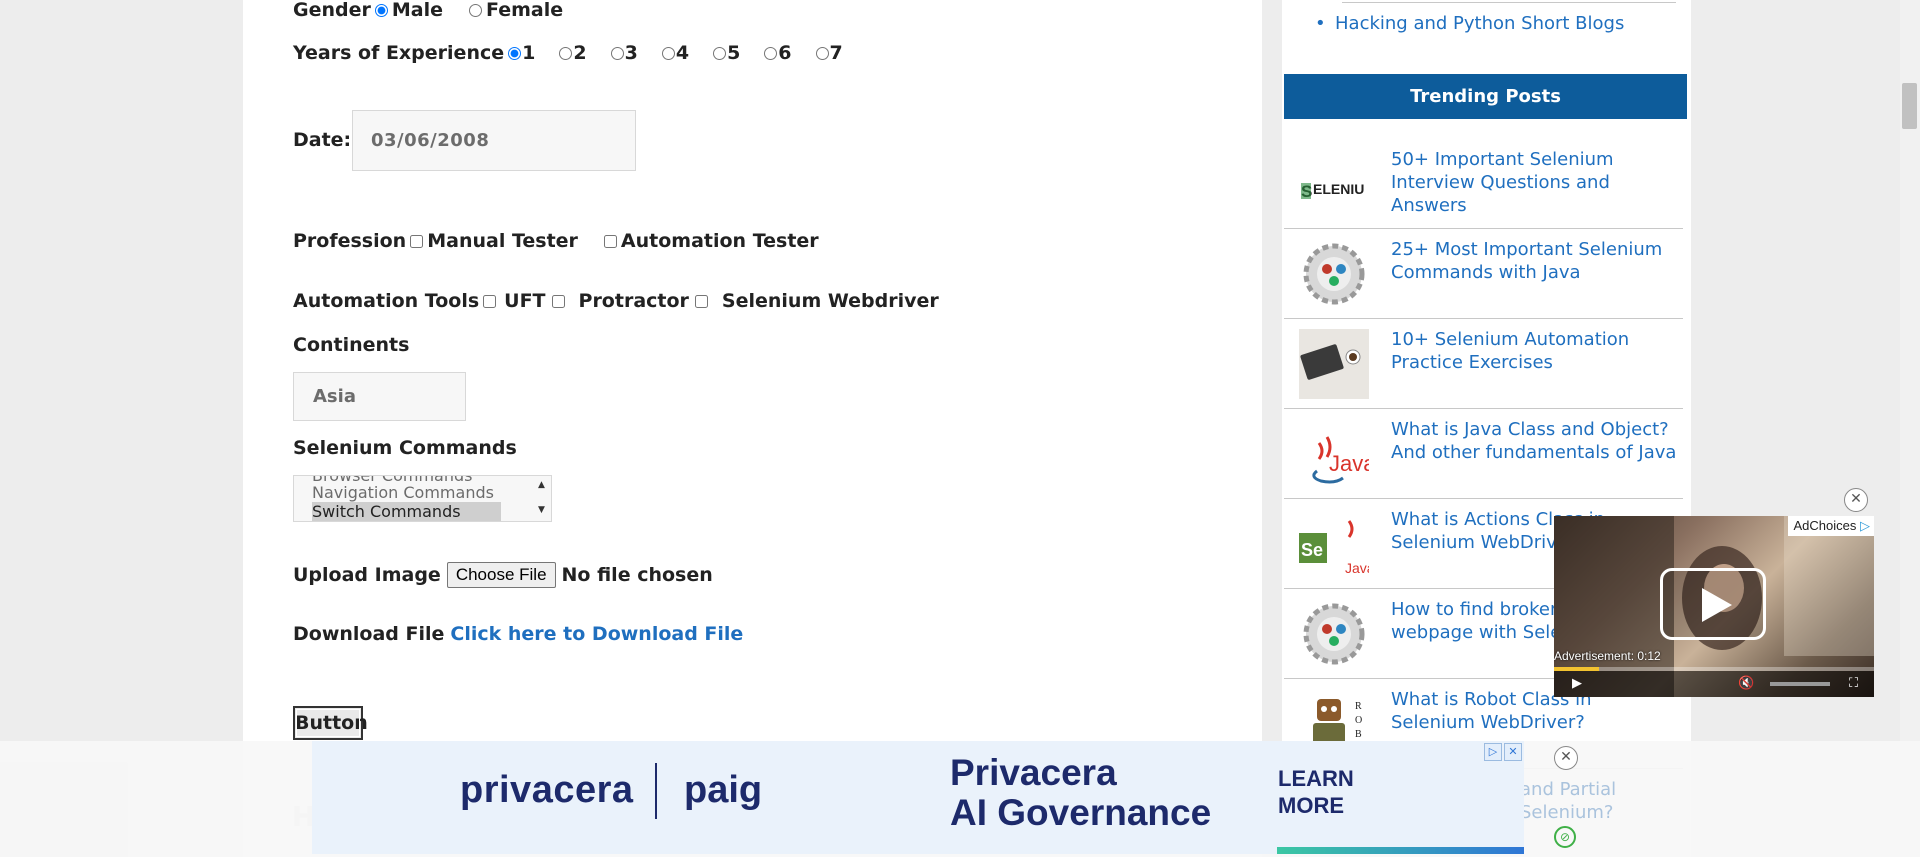 This screenshot has width=1920, height=857. I want to click on video-ad: AdChoices ▷ Advertisement: 0:12 ▶ 🔇 ⛶, so click(1714, 606).